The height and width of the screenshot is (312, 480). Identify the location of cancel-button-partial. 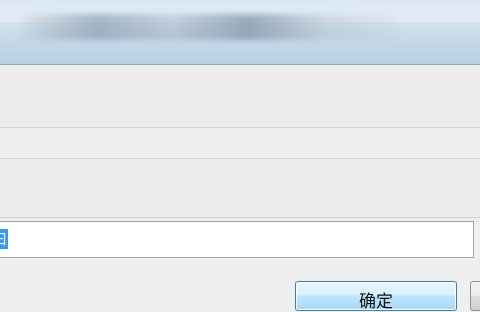
(475, 296).